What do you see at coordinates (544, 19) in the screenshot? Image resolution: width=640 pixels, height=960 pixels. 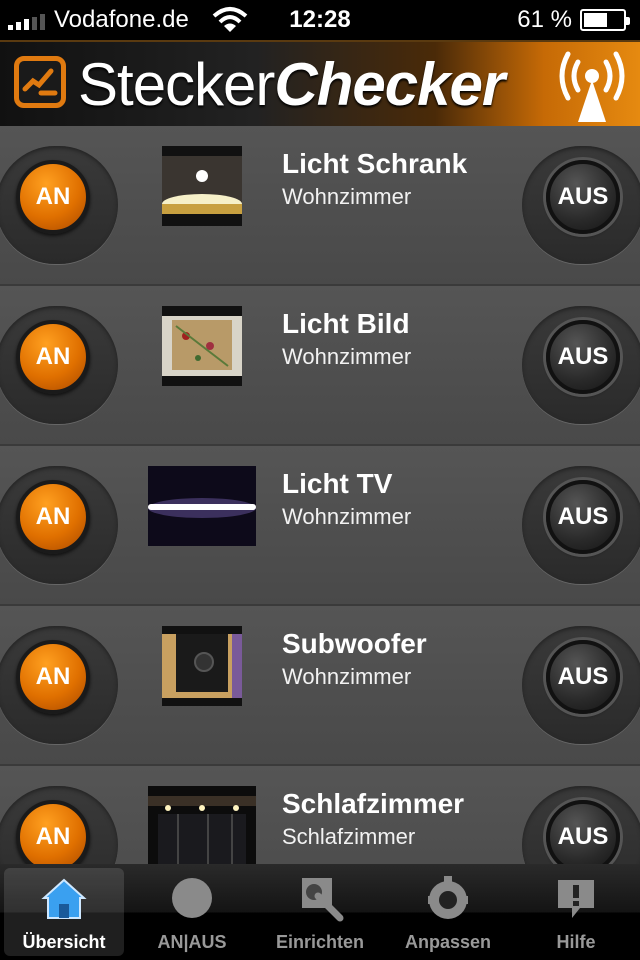 I see `battery-percentage: 61 %` at bounding box center [544, 19].